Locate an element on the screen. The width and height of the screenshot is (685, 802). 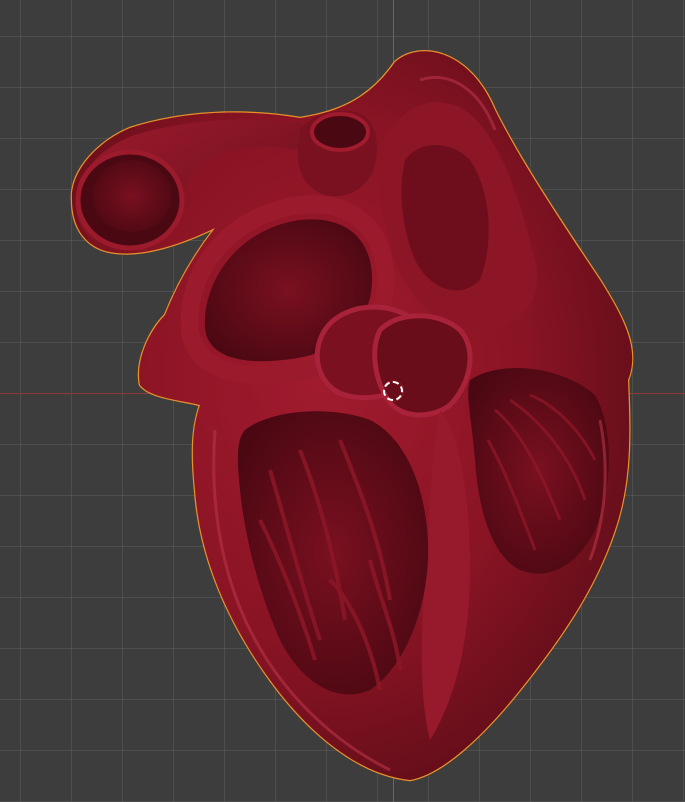
3d-cursor-icon is located at coordinates (393, 391).